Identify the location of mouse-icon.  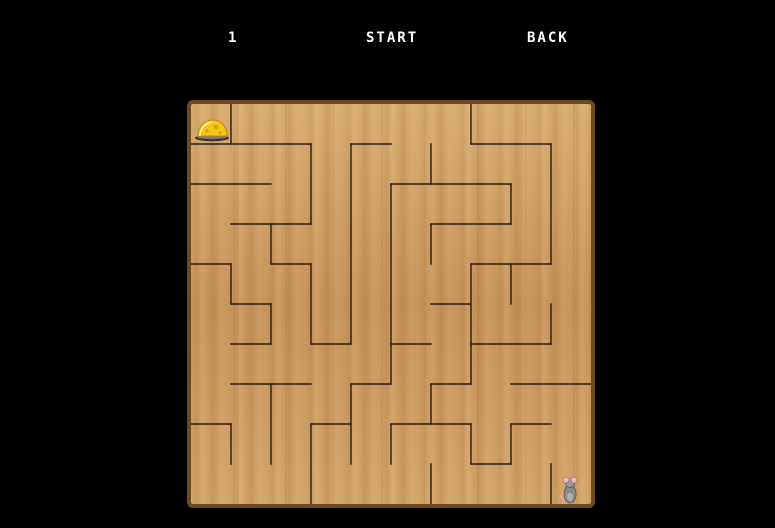
(569, 490).